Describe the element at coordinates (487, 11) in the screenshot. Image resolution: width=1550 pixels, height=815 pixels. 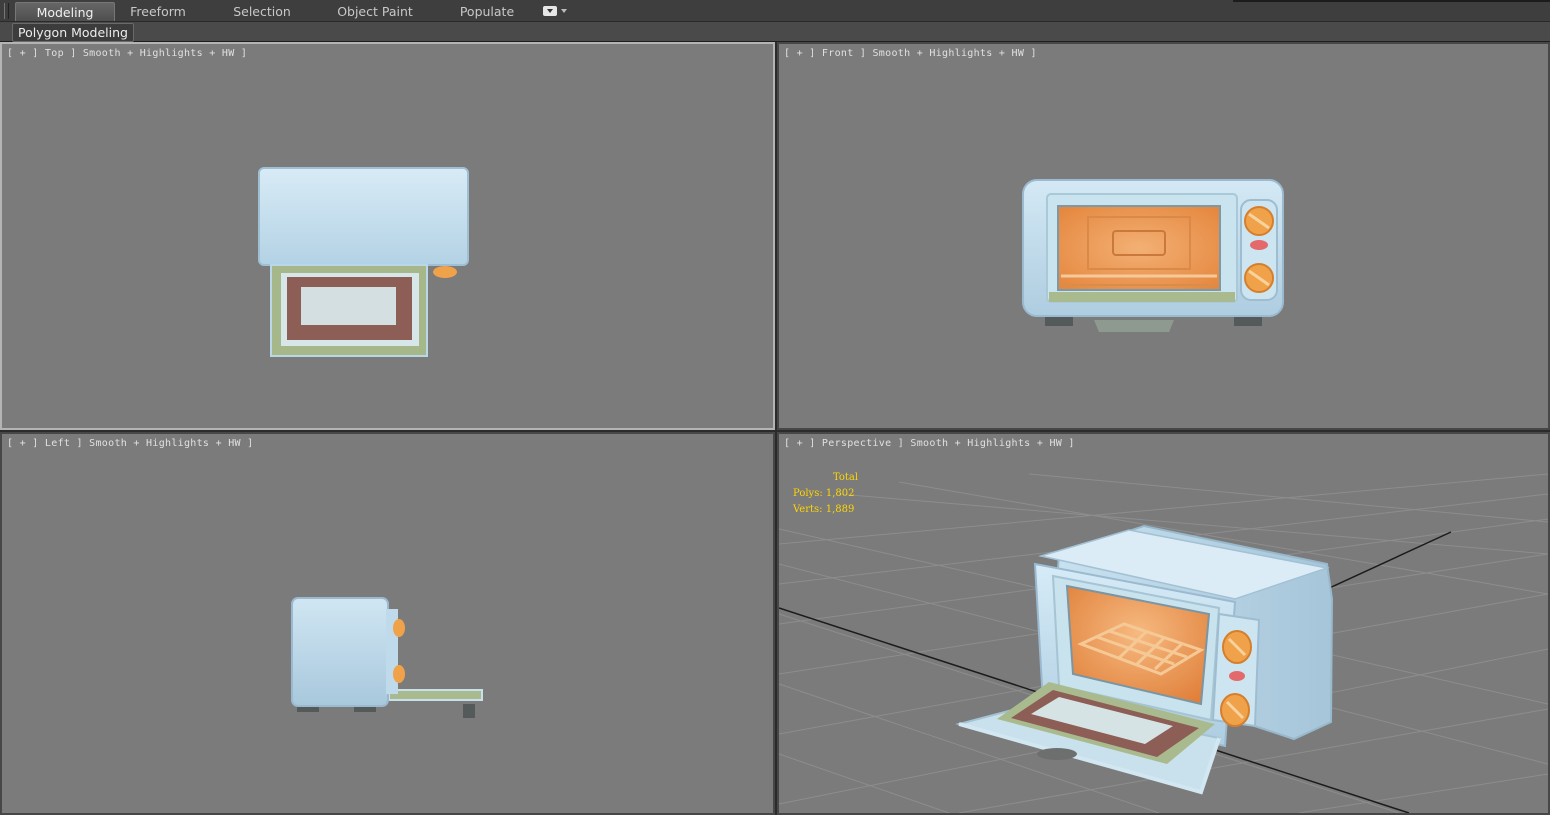
I see `tab-populate: Populate` at that location.